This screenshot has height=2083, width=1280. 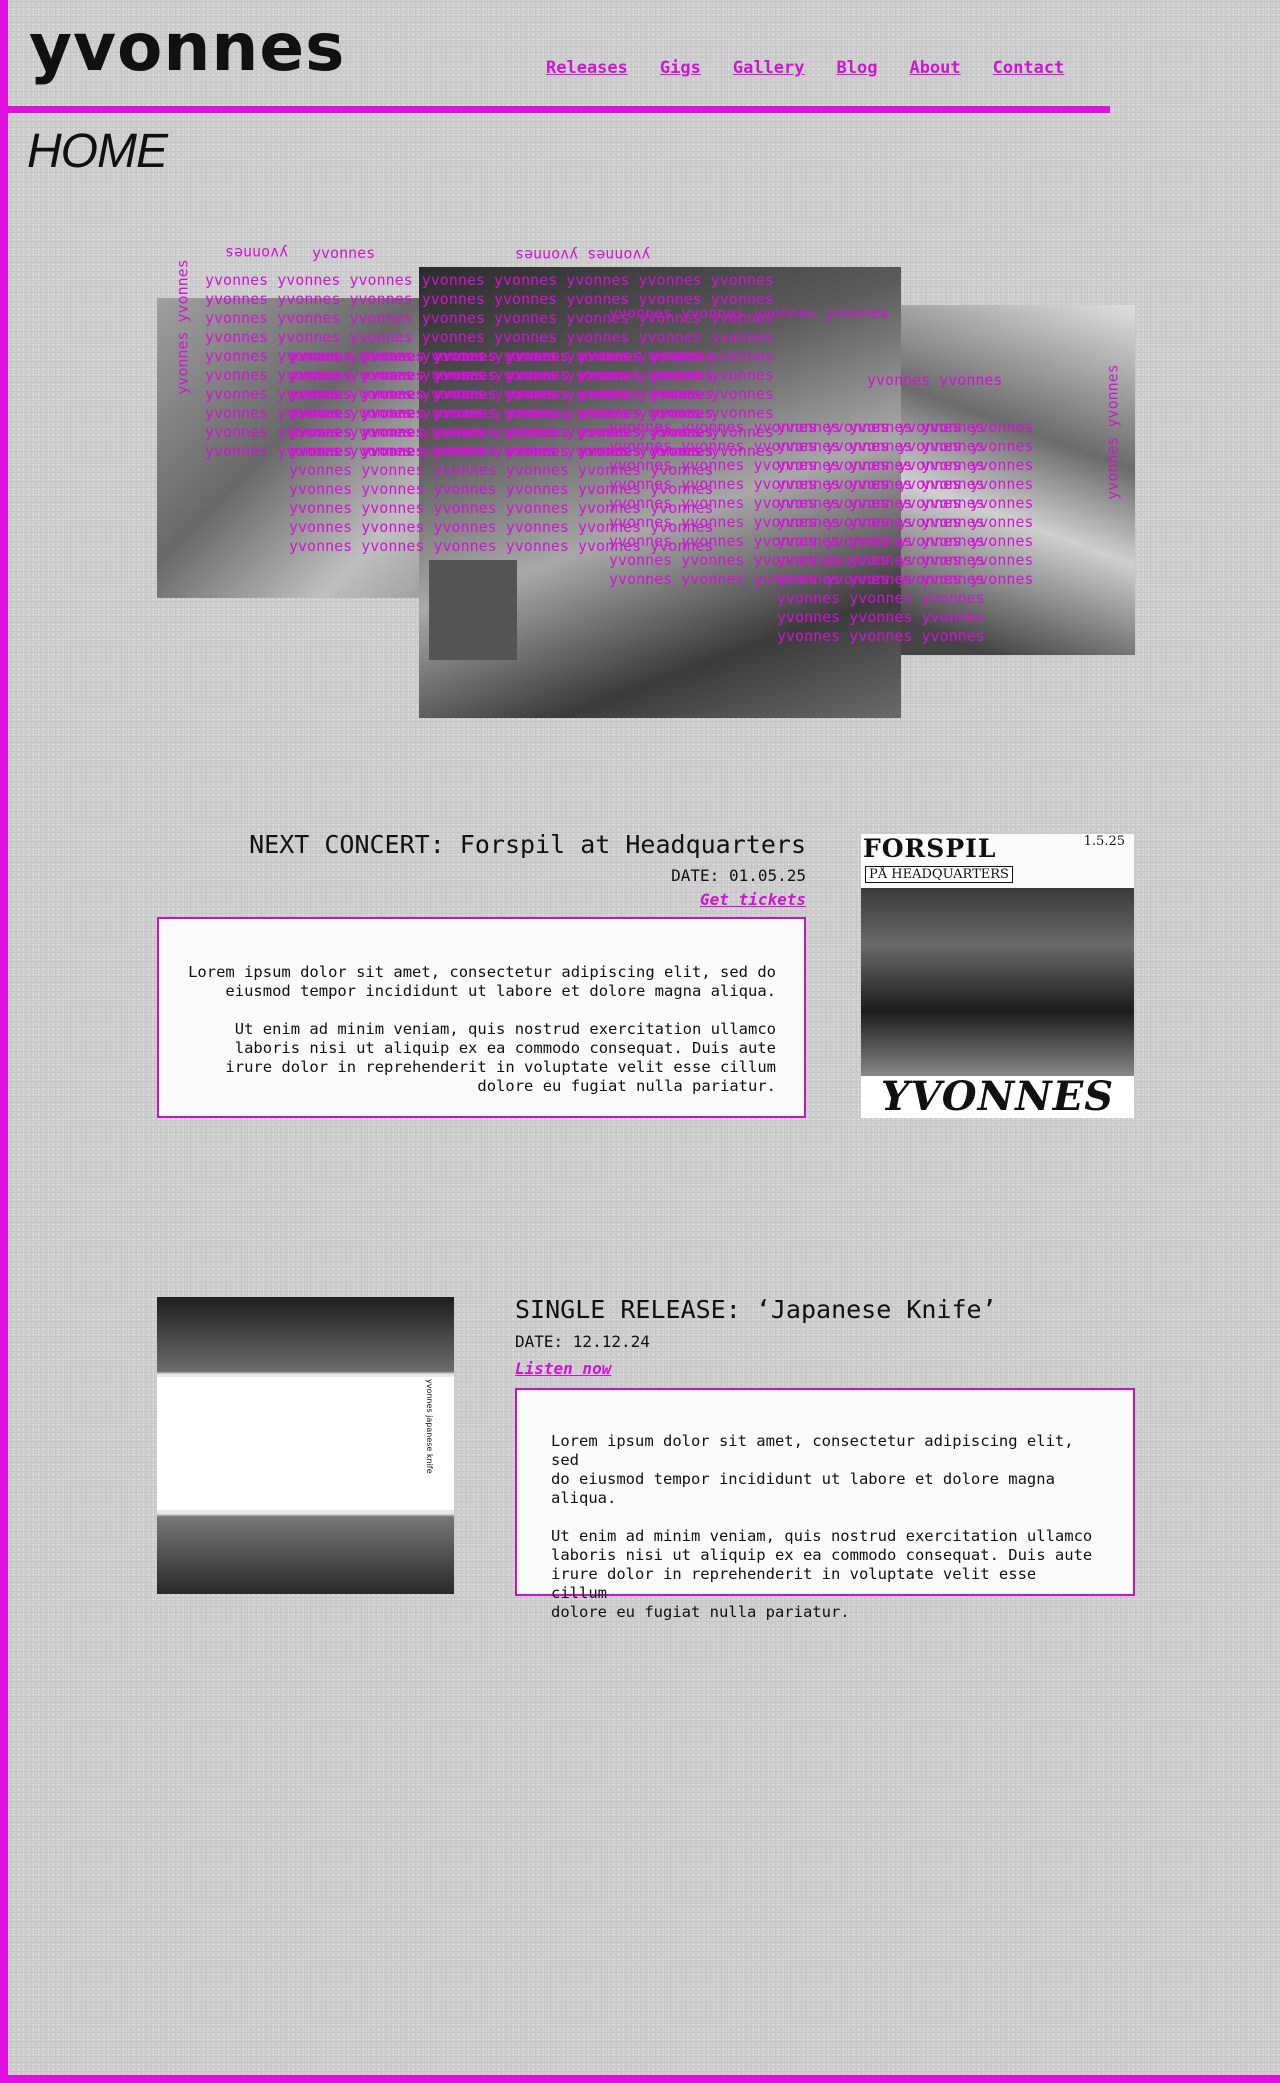 What do you see at coordinates (680, 68) in the screenshot?
I see `nav-gigs: Gigs` at bounding box center [680, 68].